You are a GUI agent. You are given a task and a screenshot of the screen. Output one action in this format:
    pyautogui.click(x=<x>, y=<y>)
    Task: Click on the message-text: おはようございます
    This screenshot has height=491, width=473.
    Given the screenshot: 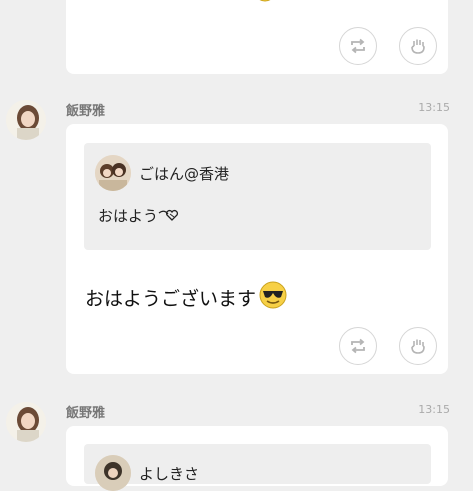 What is the action you would take?
    pyautogui.click(x=186, y=298)
    